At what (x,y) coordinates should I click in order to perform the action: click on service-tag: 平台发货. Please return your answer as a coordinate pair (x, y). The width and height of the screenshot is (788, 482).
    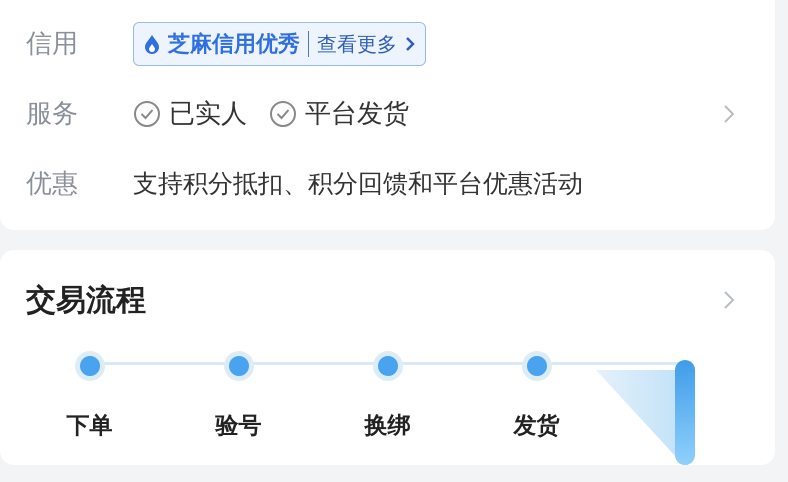
    Looking at the image, I should click on (357, 114).